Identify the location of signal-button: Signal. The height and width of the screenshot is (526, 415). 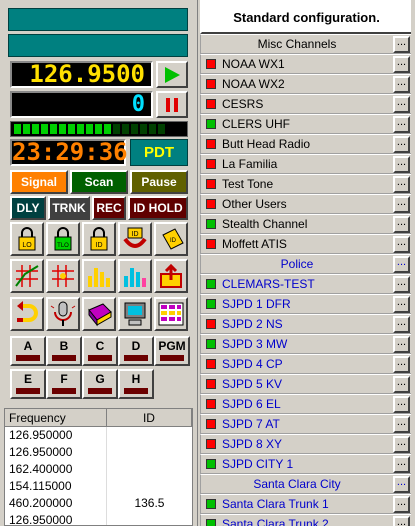
(39, 182).